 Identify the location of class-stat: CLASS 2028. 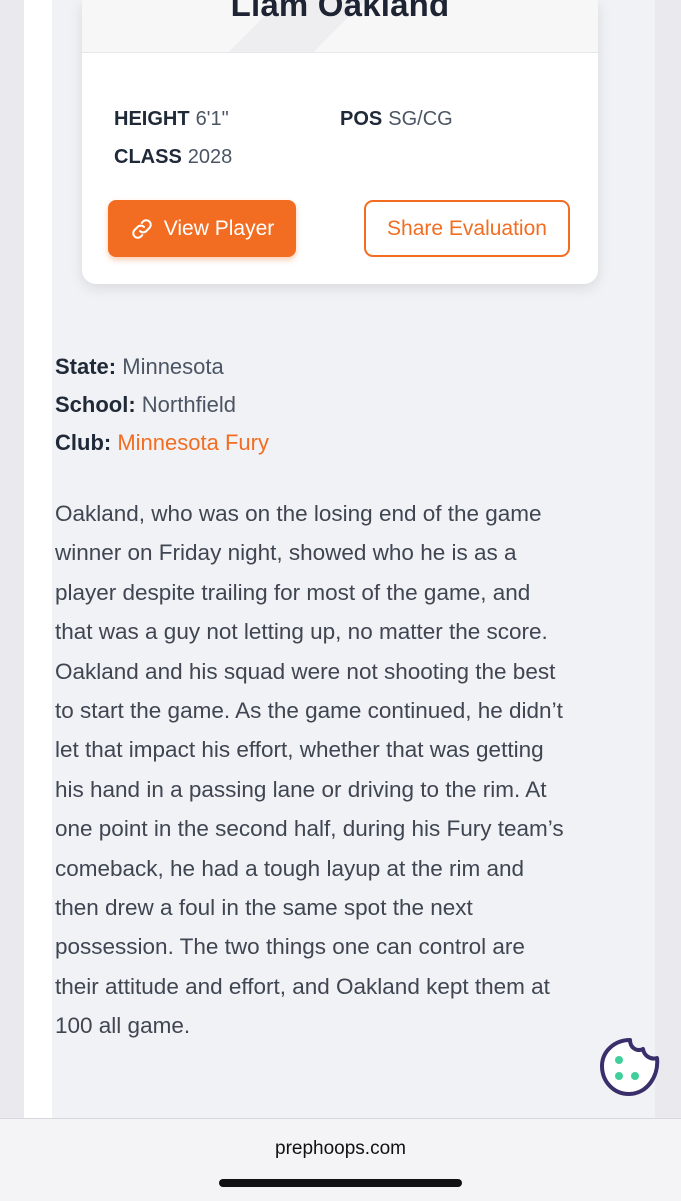
(173, 157).